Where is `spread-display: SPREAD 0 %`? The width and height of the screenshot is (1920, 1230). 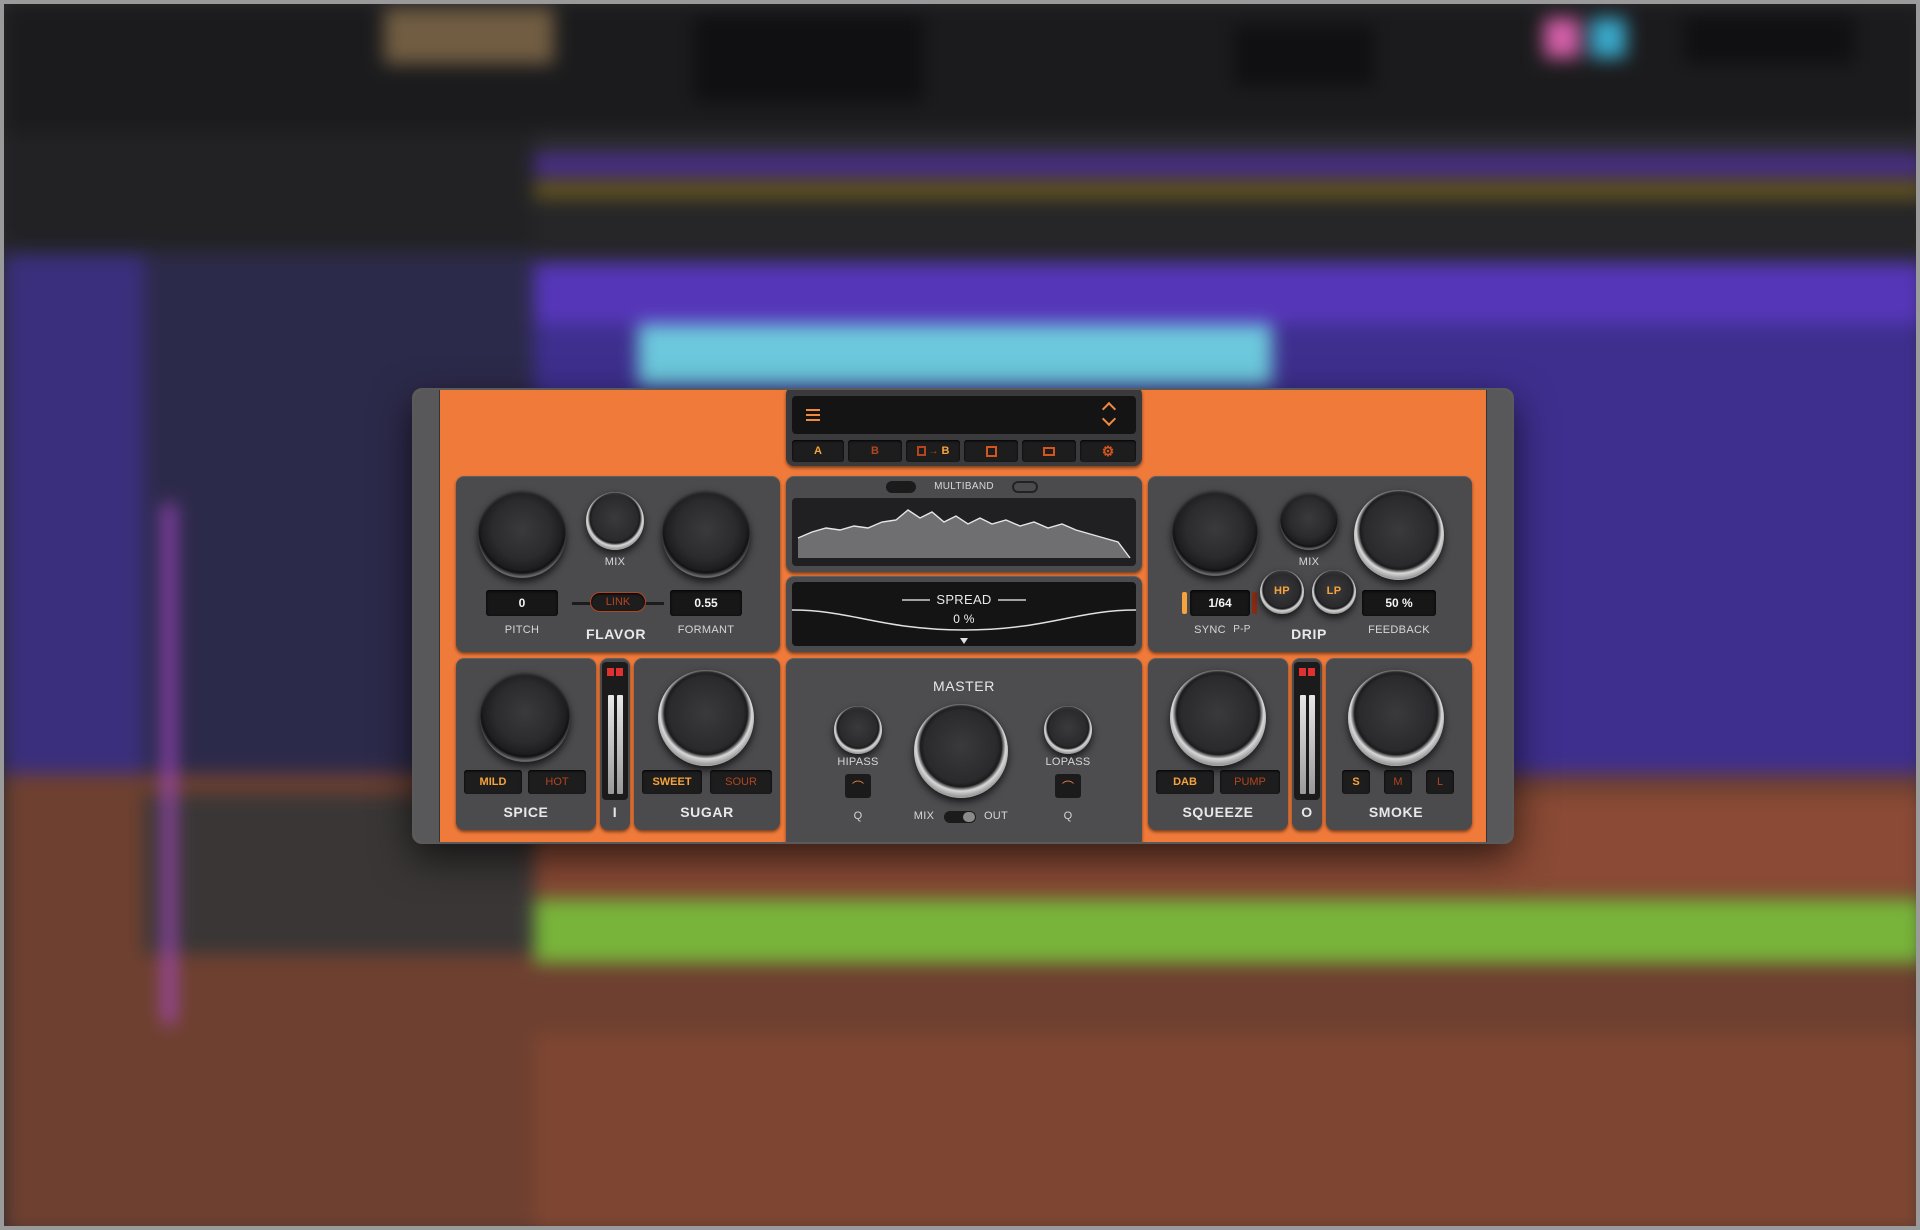 spread-display: SPREAD 0 % is located at coordinates (964, 614).